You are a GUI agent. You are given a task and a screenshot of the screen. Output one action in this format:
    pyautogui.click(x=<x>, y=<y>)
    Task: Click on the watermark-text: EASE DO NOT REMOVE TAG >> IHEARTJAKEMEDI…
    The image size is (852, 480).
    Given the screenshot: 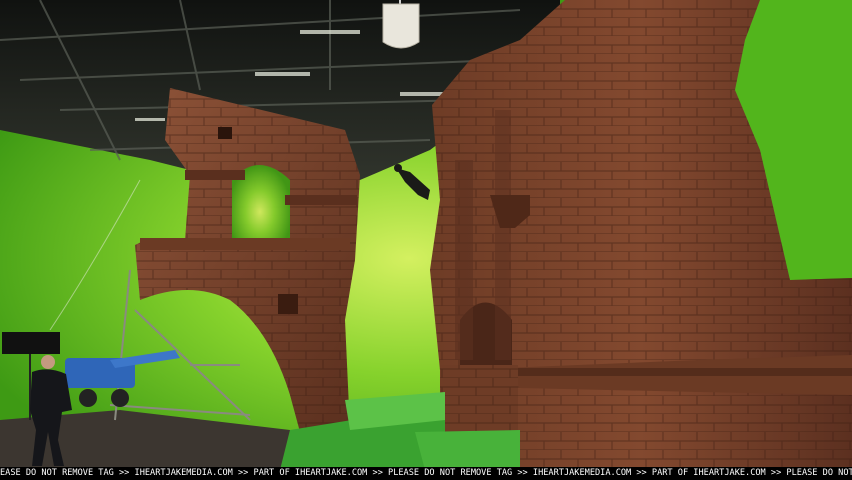 What is the action you would take?
    pyautogui.click(x=426, y=473)
    